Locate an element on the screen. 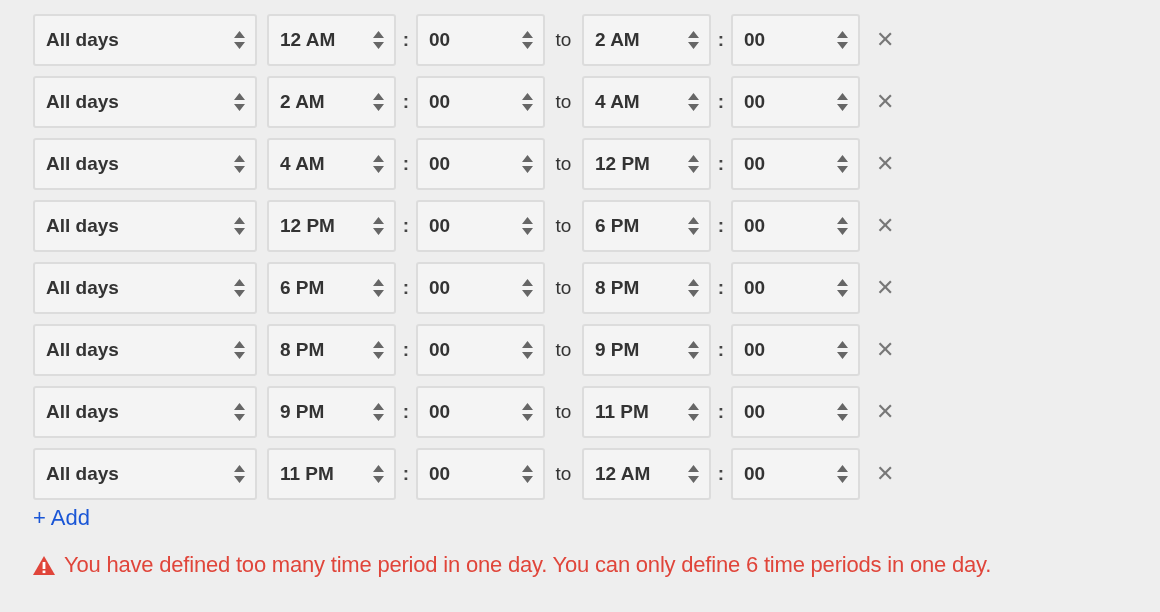 The height and width of the screenshot is (612, 1160). warning-icon is located at coordinates (44, 565).